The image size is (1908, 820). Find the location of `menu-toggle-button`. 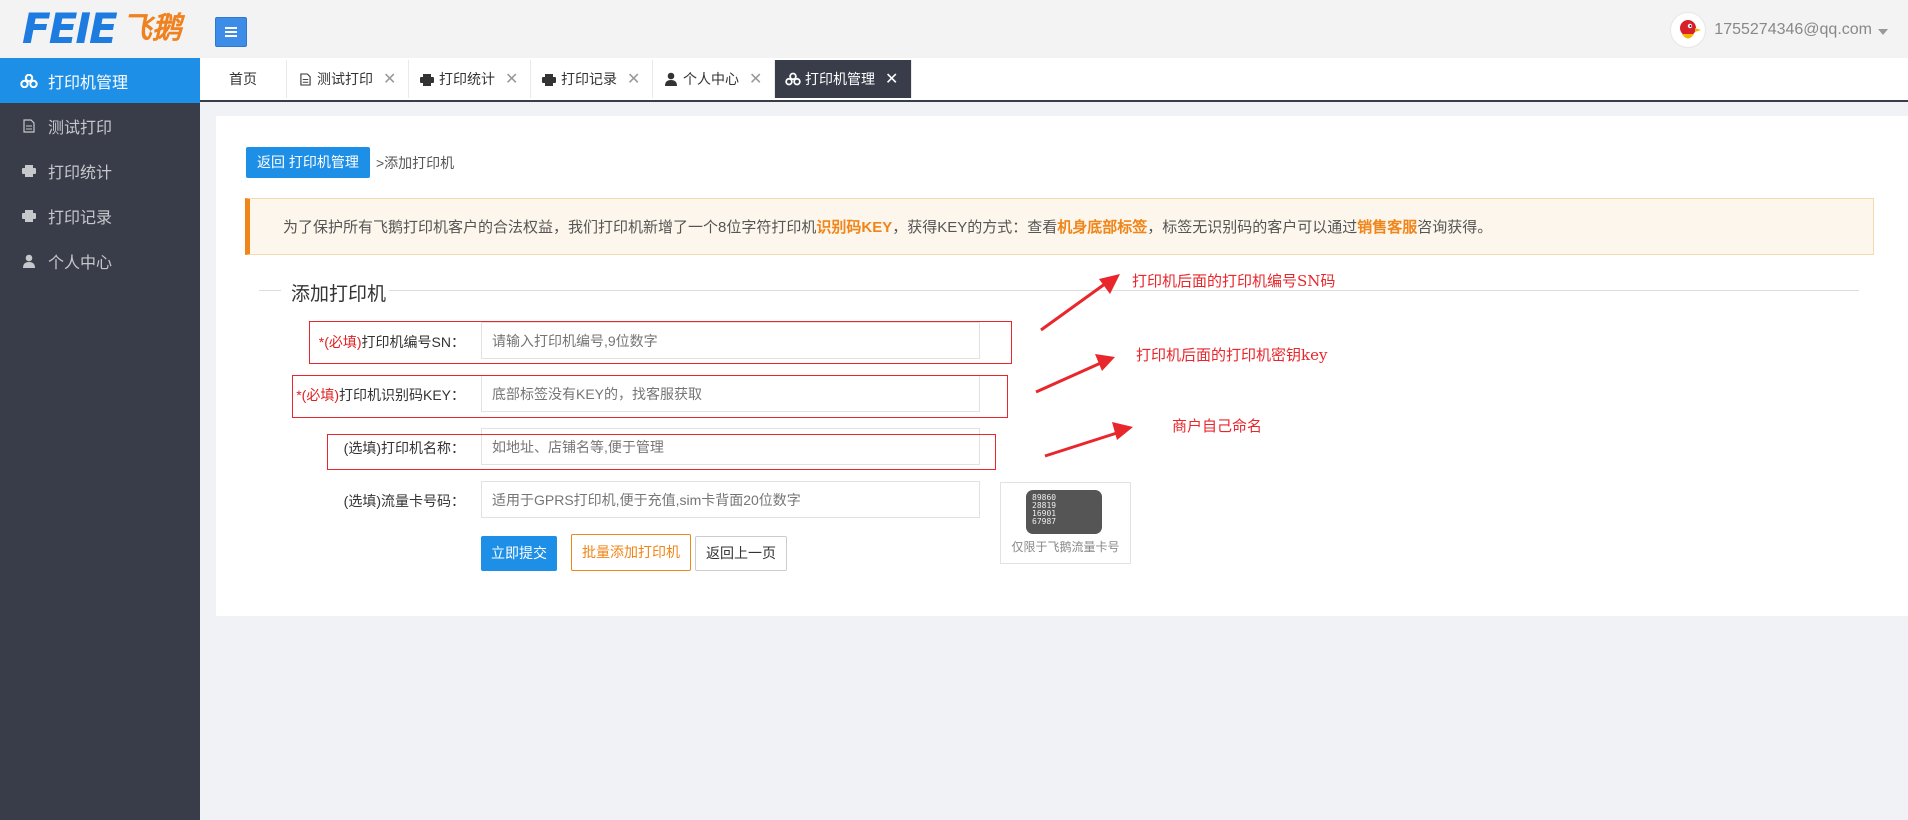

menu-toggle-button is located at coordinates (231, 32).